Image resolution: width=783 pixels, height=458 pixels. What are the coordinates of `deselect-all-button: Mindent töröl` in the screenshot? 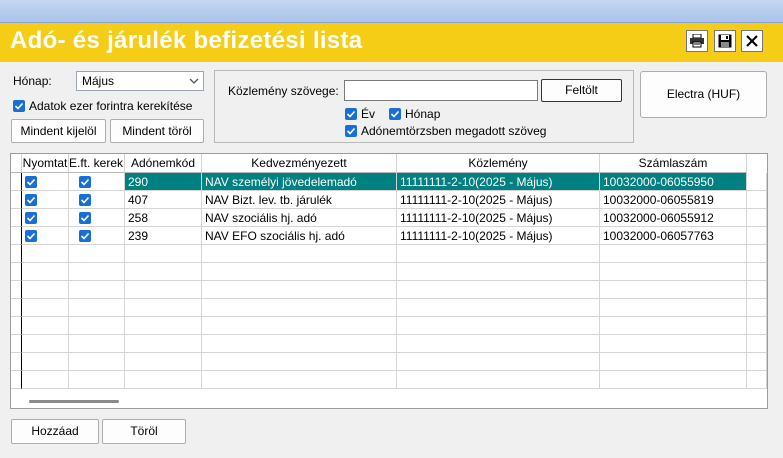 It's located at (157, 131).